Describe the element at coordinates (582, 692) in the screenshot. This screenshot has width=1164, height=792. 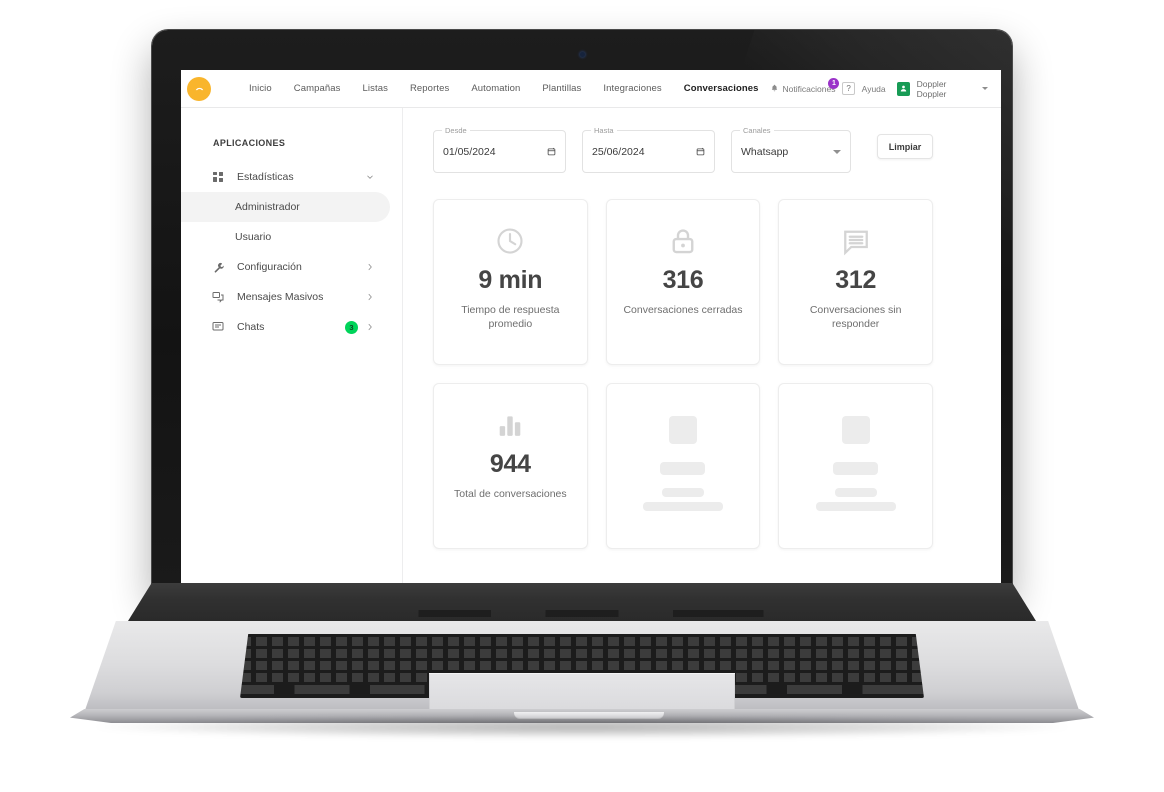
I see `laptop-trackpad` at that location.